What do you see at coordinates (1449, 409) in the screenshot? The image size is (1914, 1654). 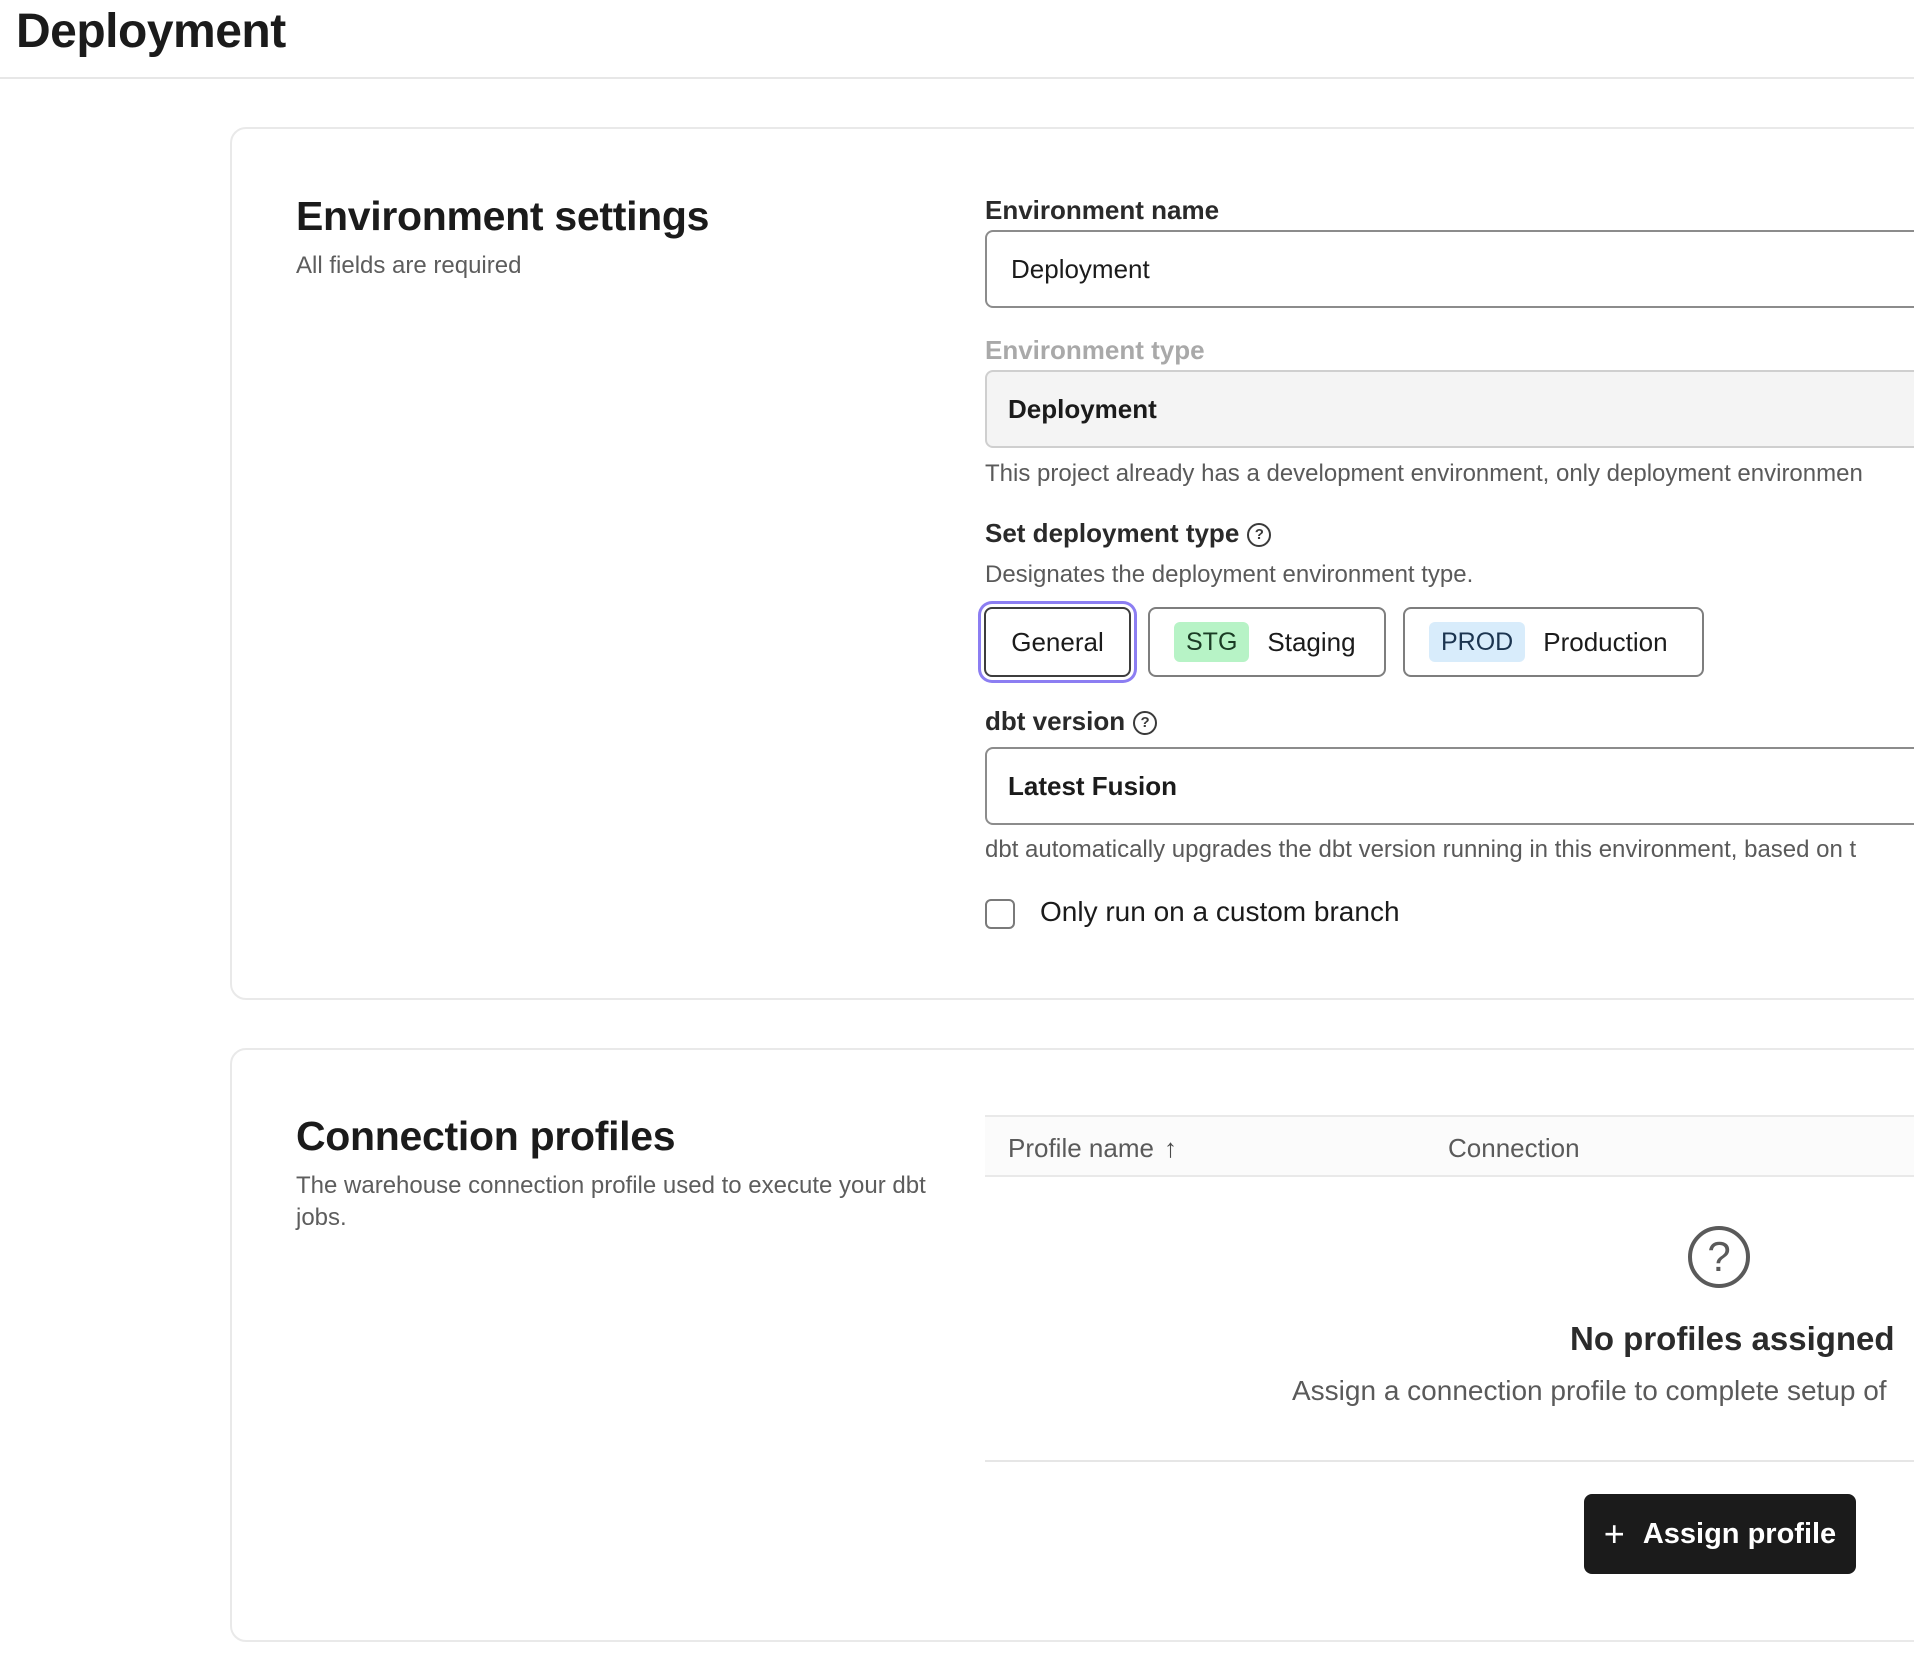 I see `environment-type-select: Deployment` at bounding box center [1449, 409].